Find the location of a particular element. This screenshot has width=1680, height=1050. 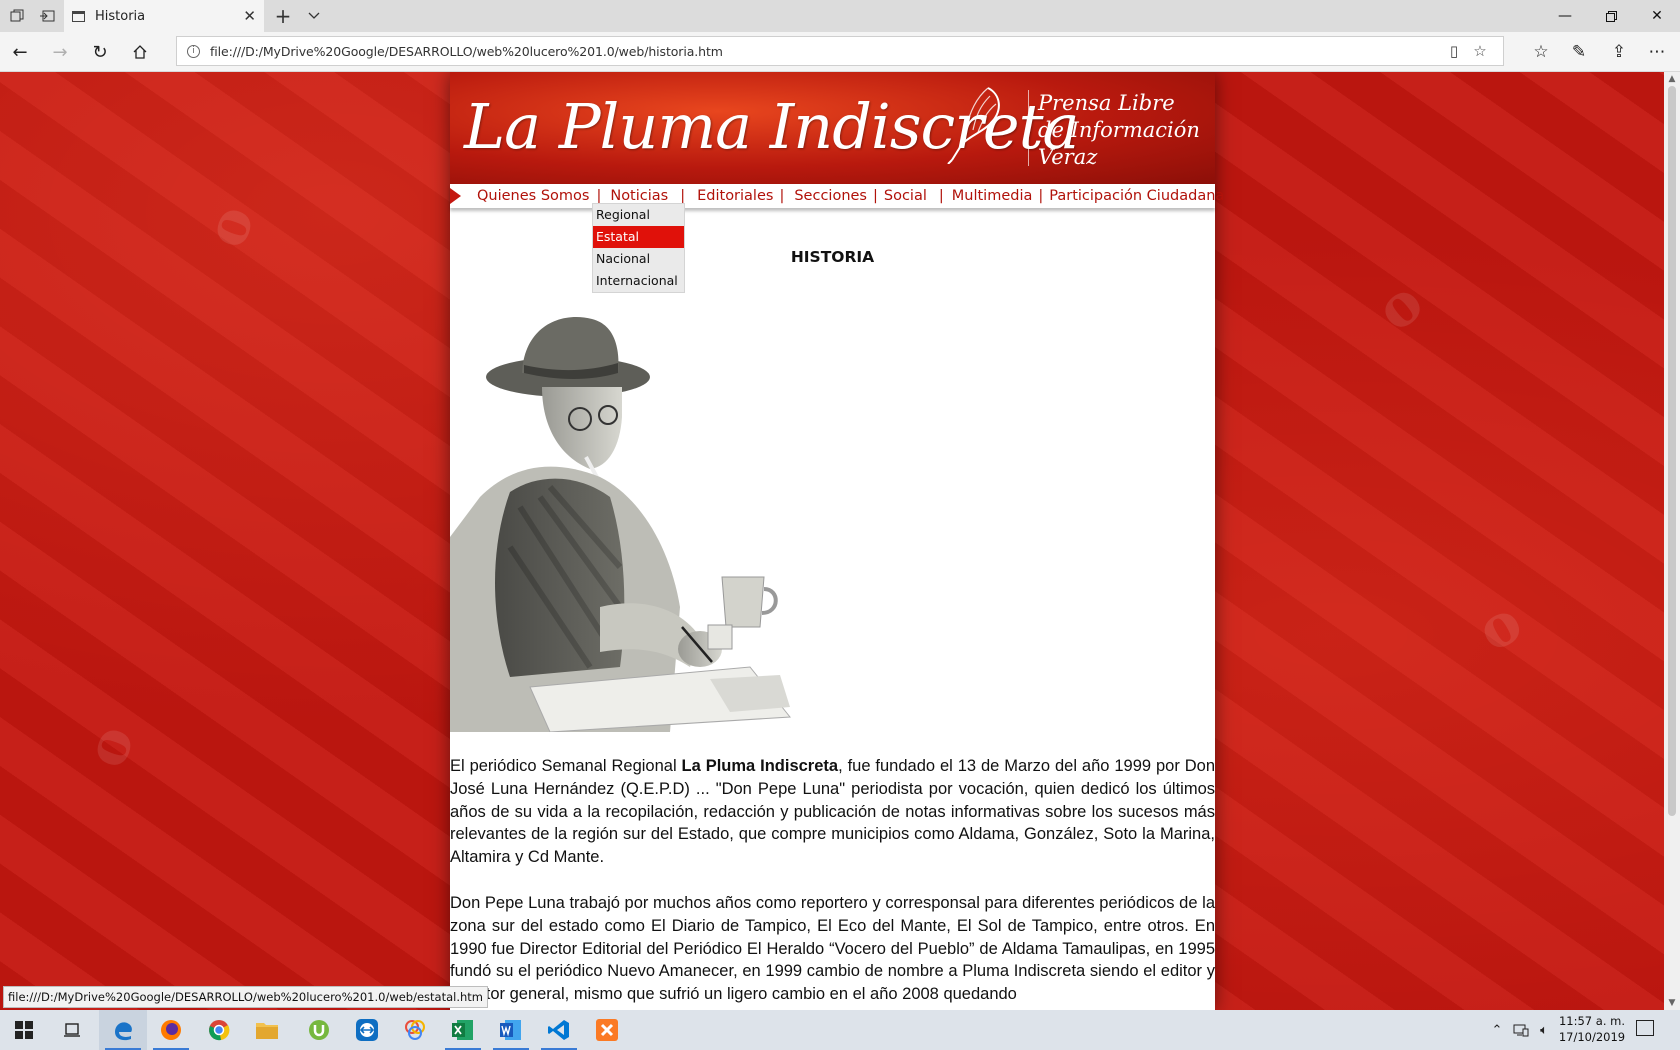

menu-arrow-icon is located at coordinates (455, 196).